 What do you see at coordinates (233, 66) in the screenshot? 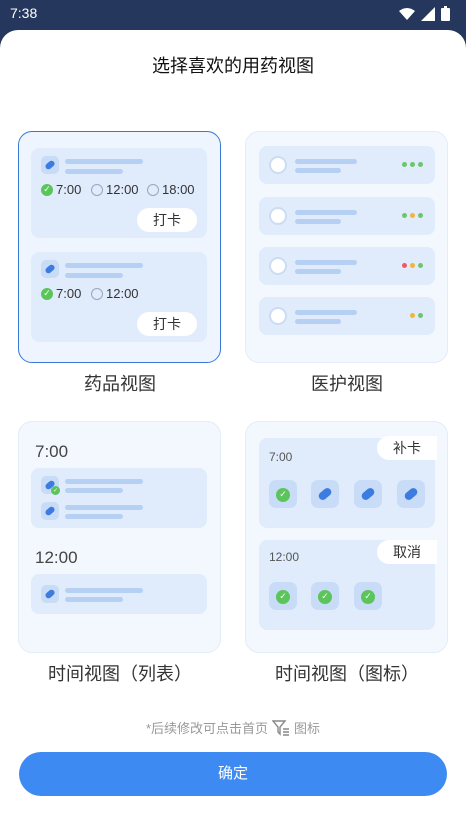
I see `sheet-title: 选择喜欢的用药视图` at bounding box center [233, 66].